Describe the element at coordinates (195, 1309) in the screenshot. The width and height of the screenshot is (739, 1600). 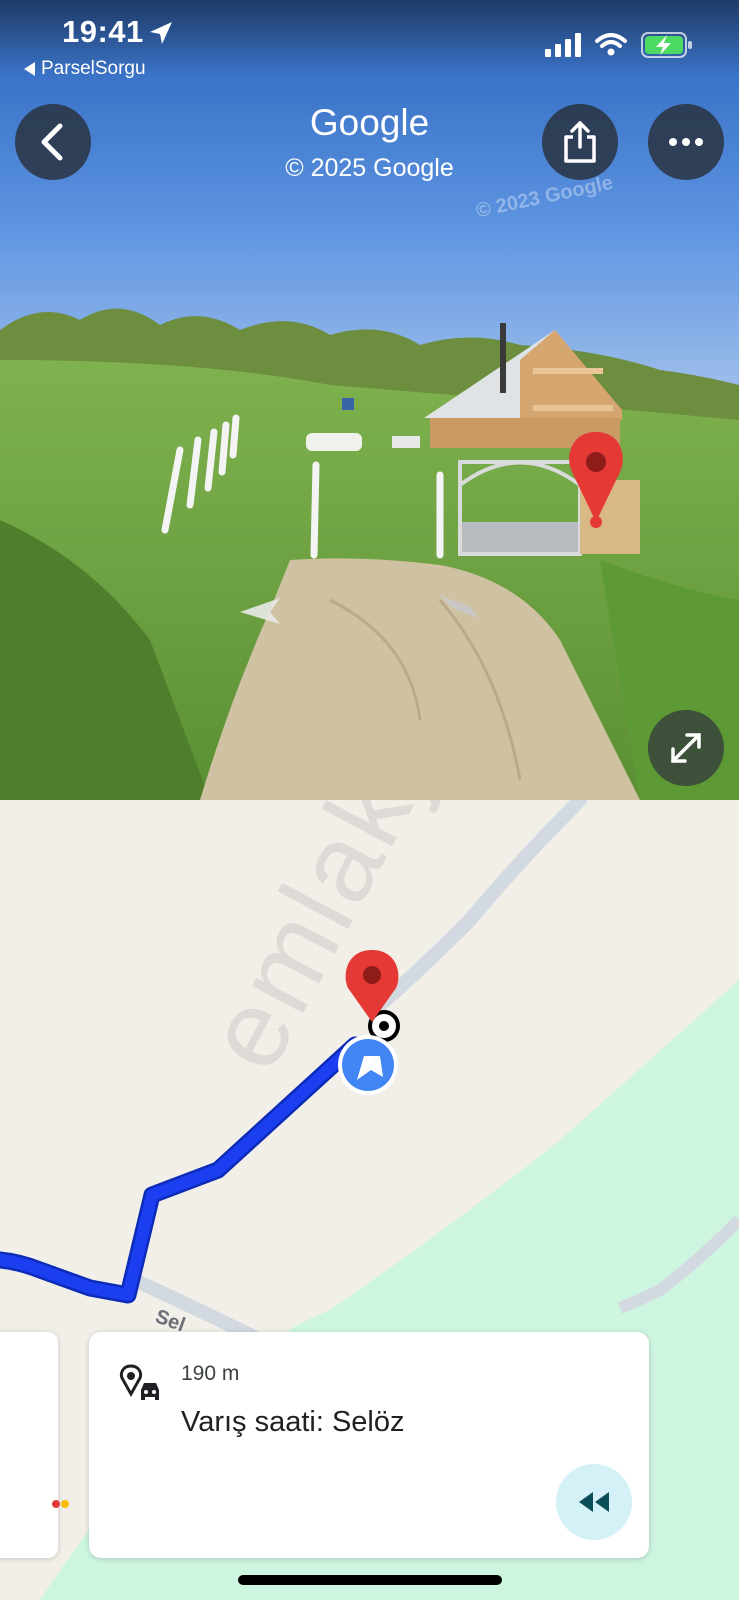
I see `road-south` at that location.